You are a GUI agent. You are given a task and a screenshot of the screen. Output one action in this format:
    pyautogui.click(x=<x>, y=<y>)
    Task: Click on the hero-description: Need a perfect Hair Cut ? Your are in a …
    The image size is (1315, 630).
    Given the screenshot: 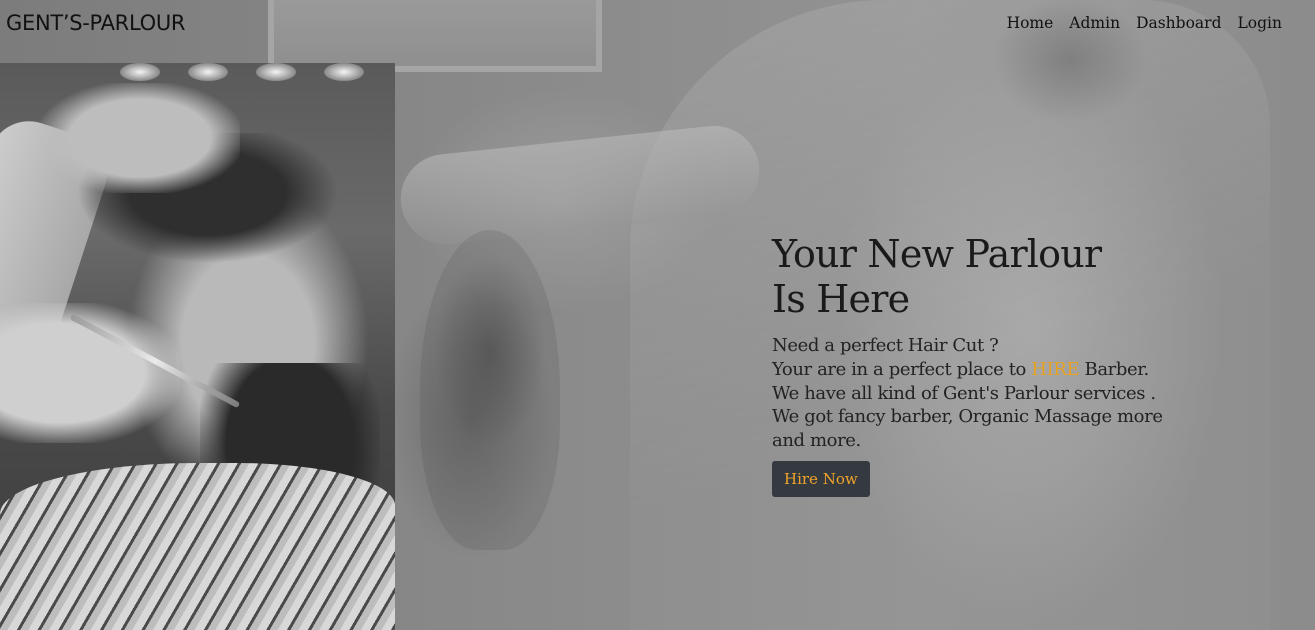 What is the action you would take?
    pyautogui.click(x=982, y=393)
    